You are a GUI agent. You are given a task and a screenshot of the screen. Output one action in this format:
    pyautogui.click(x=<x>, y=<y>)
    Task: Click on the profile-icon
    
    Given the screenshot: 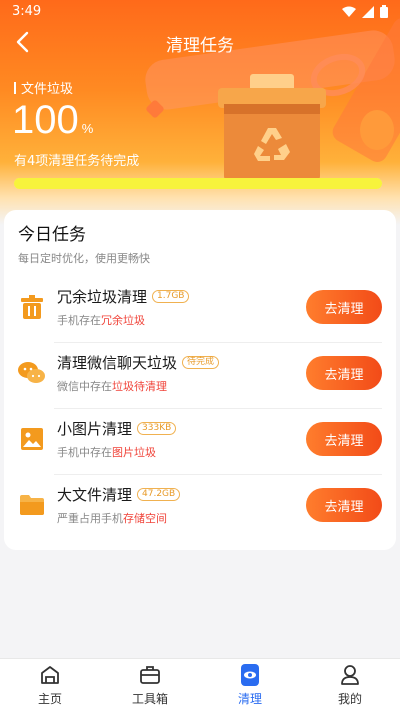 What is the action you would take?
    pyautogui.click(x=350, y=675)
    